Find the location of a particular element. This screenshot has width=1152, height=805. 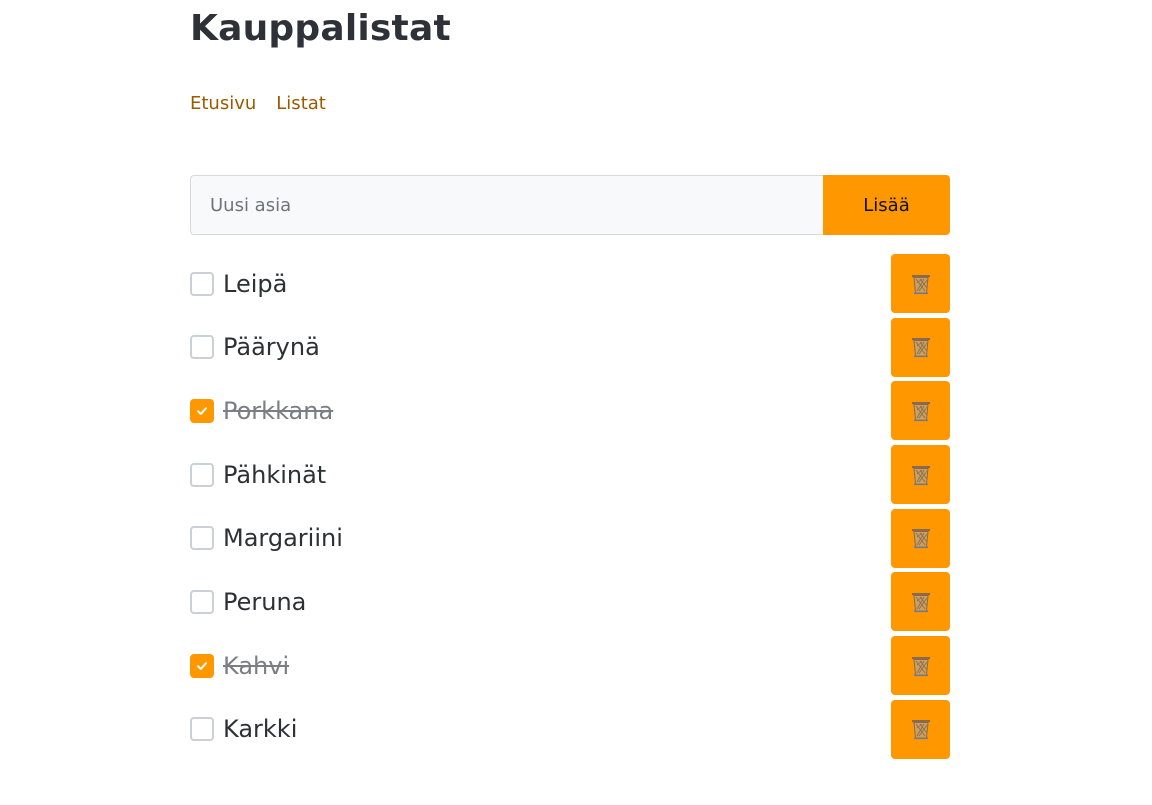

item-label: Peruna is located at coordinates (265, 601).